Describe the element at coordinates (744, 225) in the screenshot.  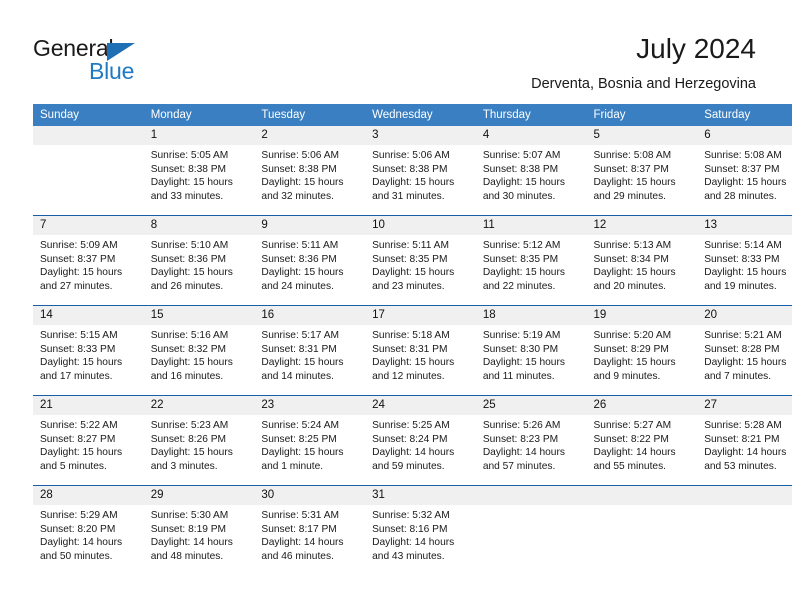
I see `day-number: 13` at that location.